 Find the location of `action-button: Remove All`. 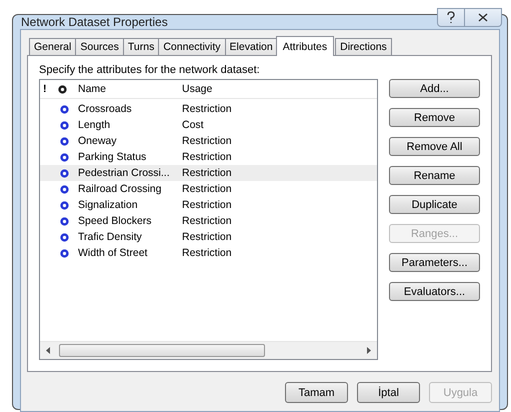

action-button: Remove All is located at coordinates (434, 146).